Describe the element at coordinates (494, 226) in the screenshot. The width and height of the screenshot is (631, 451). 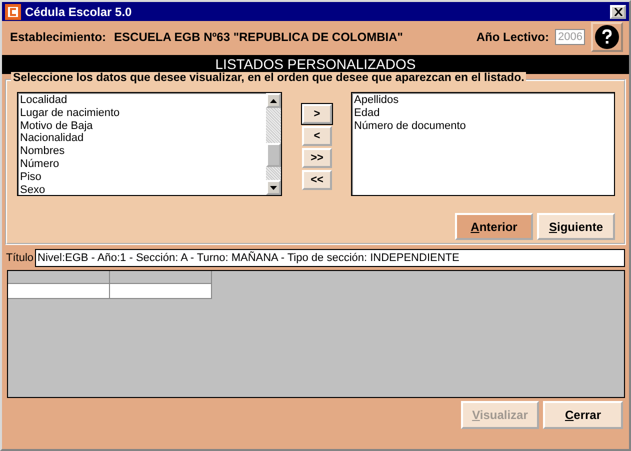
I see `nav-button: Anterior` at that location.